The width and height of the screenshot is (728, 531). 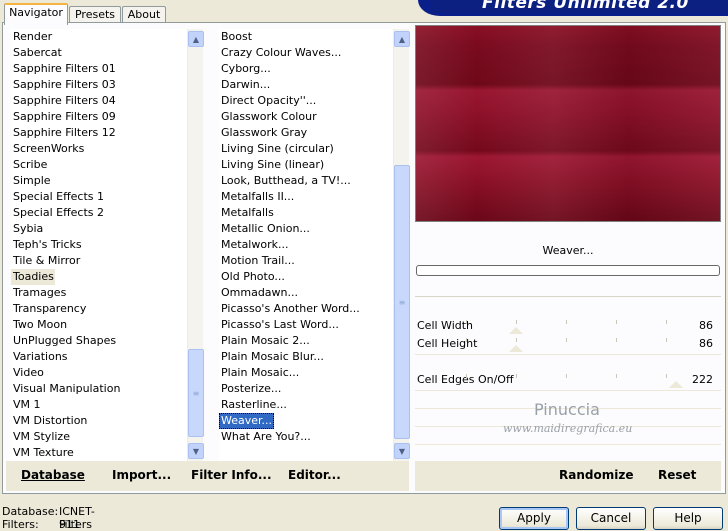 What do you see at coordinates (36, 14) in the screenshot?
I see `tab-navigator: Navigator` at bounding box center [36, 14].